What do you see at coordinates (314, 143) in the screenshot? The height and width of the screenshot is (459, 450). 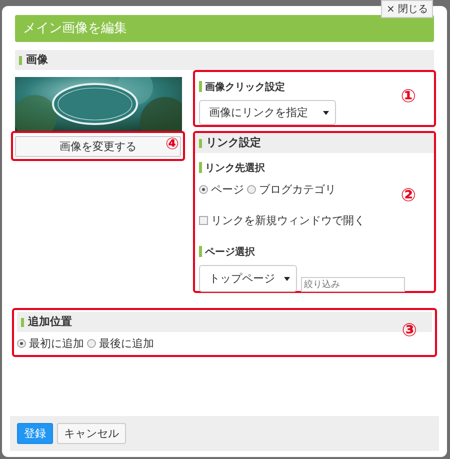 I see `section-heading: リンク設定` at bounding box center [314, 143].